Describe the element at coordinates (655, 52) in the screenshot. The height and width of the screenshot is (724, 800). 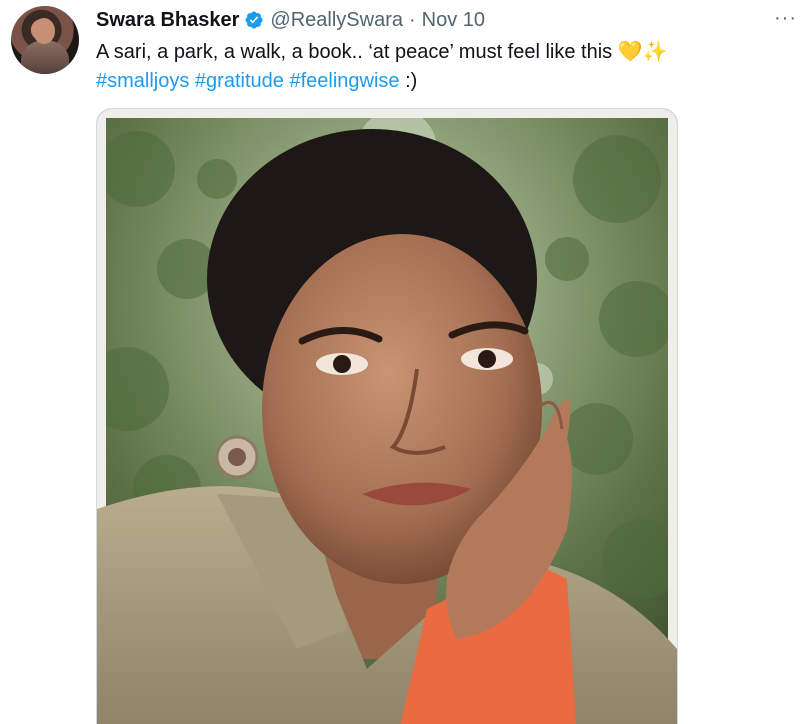
I see `sparkles-emoji: ✨` at that location.